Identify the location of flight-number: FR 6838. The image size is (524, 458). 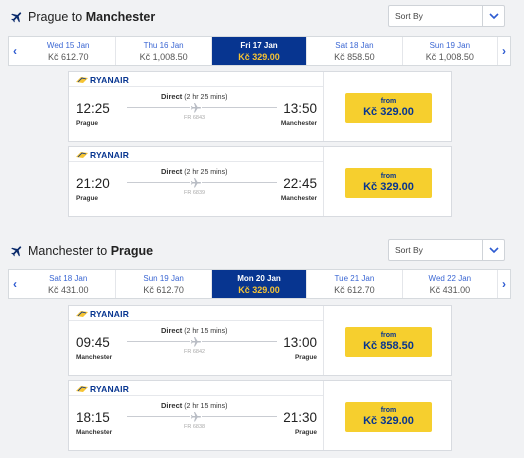
(195, 427).